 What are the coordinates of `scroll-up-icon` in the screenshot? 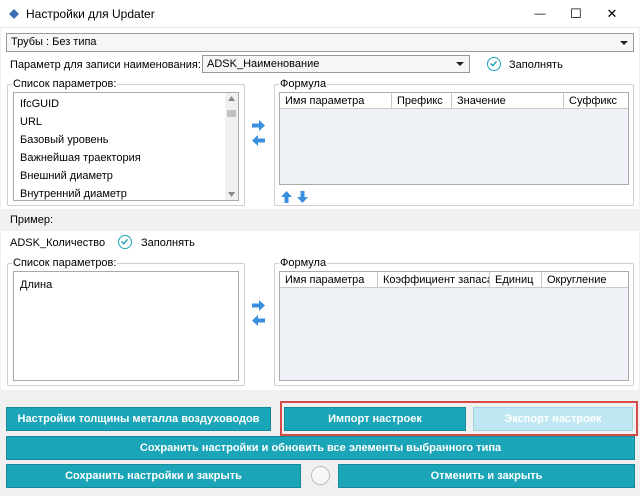 It's located at (231, 98).